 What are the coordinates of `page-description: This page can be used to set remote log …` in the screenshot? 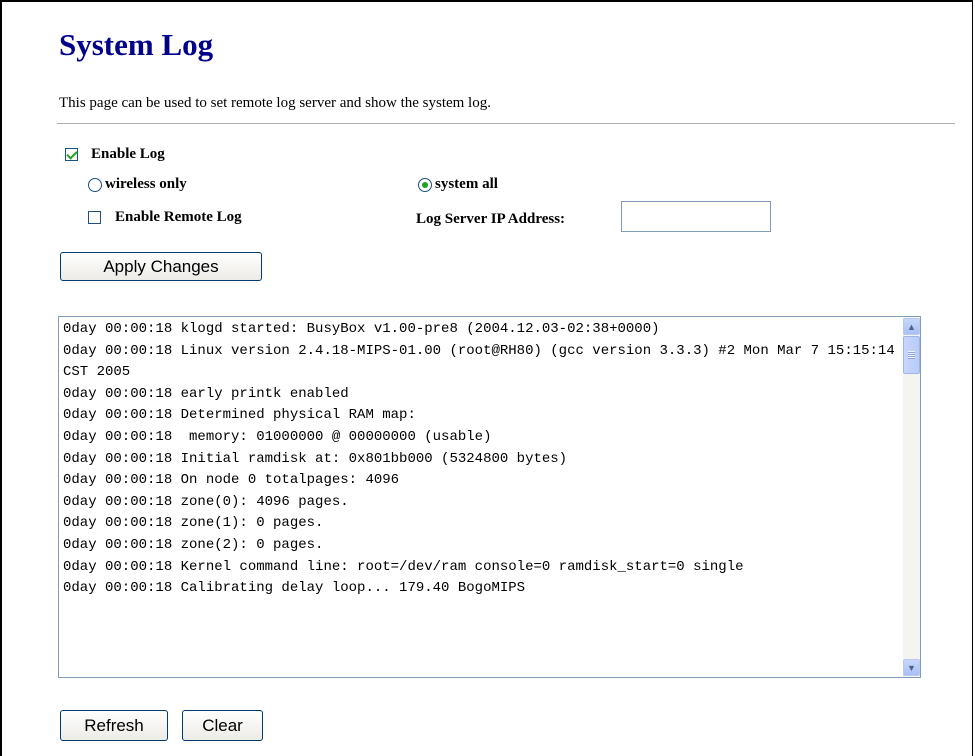 It's located at (275, 103).